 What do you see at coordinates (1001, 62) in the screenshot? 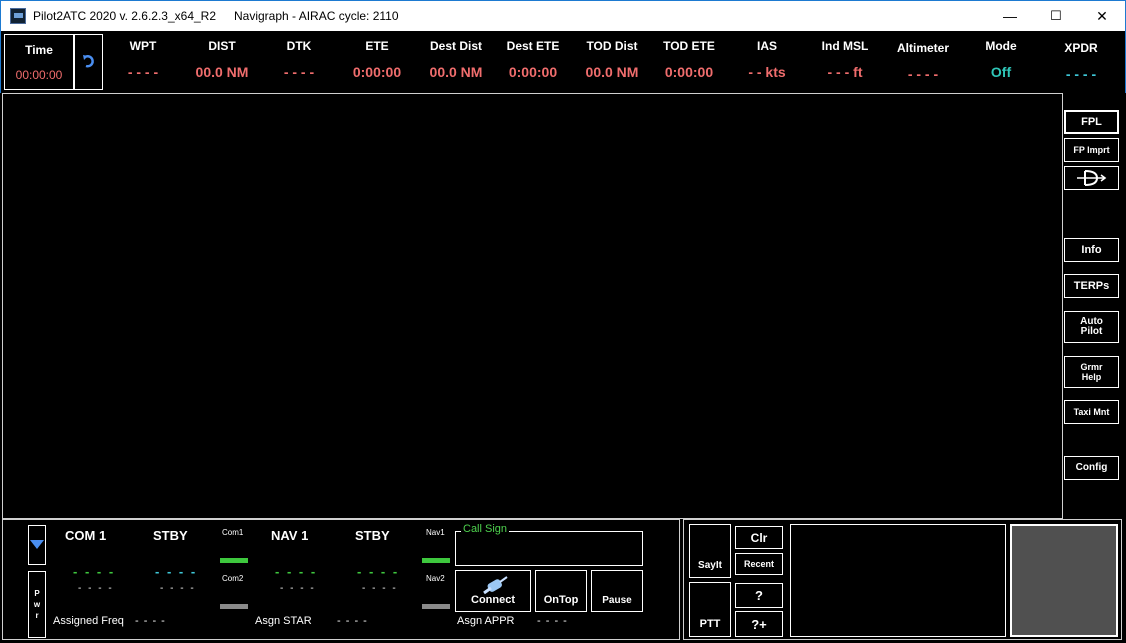
I see `mode-column: Mode Off` at bounding box center [1001, 62].